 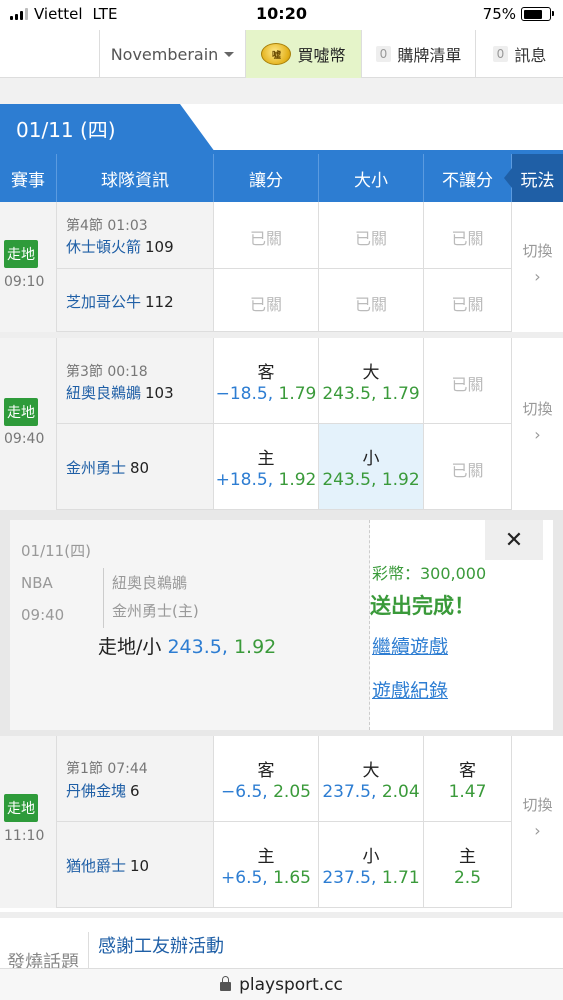 What do you see at coordinates (161, 945) in the screenshot?
I see `hot-topic-link: 感謝工友辦活動` at bounding box center [161, 945].